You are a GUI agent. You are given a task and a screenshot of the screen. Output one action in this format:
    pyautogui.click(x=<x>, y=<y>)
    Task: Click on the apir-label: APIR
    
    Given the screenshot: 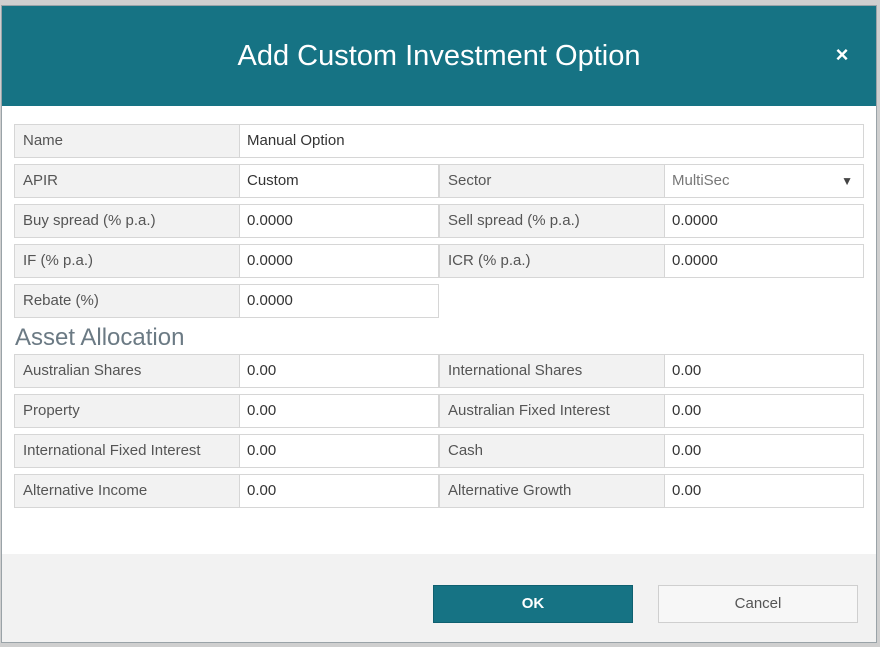 What is the action you would take?
    pyautogui.click(x=127, y=181)
    